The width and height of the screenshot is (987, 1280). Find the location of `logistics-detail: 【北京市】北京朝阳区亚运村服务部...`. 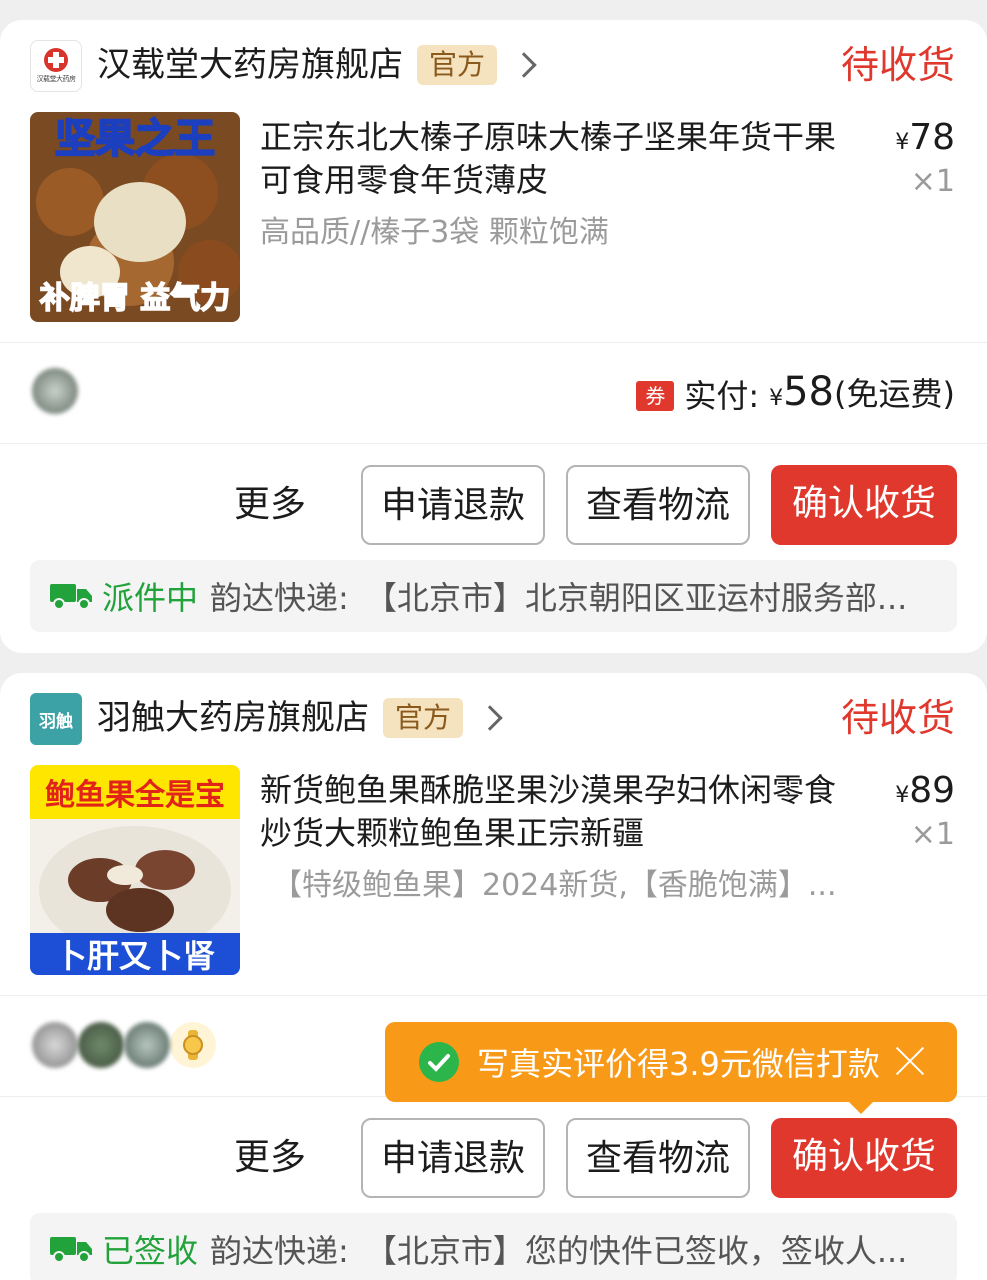

logistics-detail: 【北京市】北京朝阳区亚运村服务部... is located at coordinates (636, 598).